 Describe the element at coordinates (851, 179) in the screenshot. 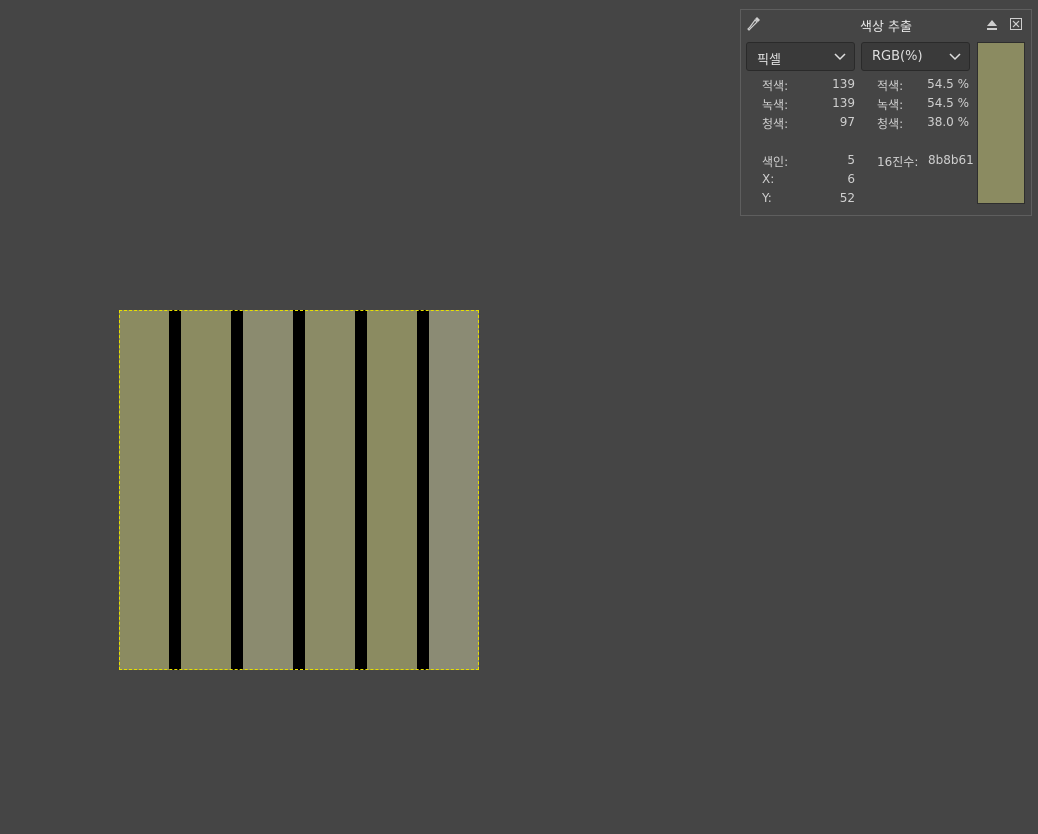

I see `x-value: 6` at that location.